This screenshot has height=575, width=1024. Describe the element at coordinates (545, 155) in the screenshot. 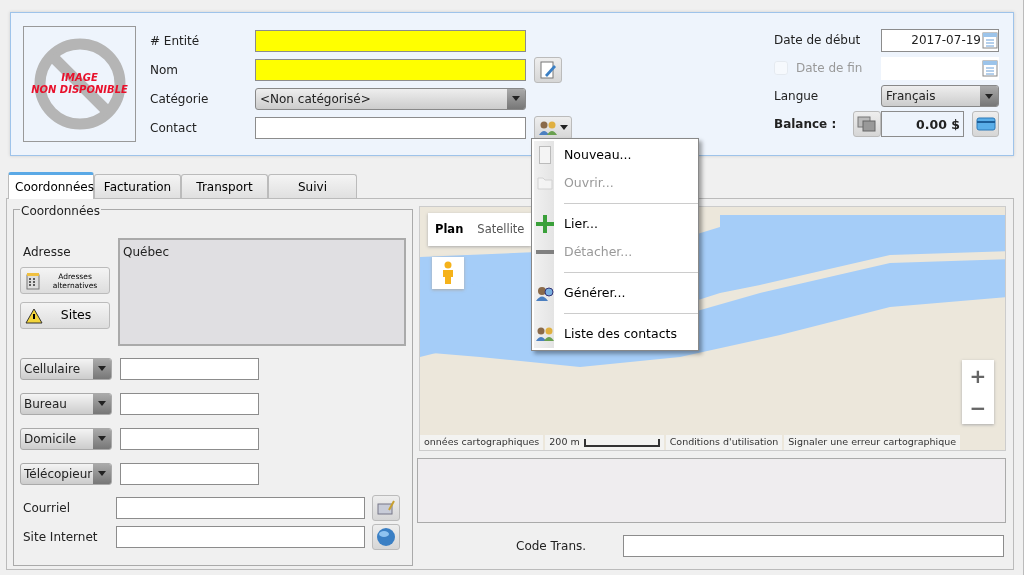

I see `document-icon` at that location.